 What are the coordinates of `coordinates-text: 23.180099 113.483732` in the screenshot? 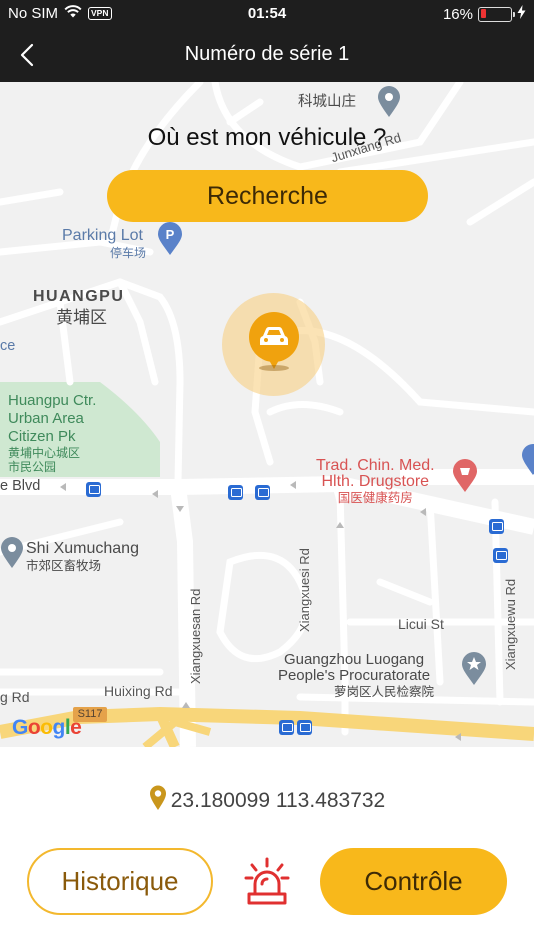 It's located at (278, 800).